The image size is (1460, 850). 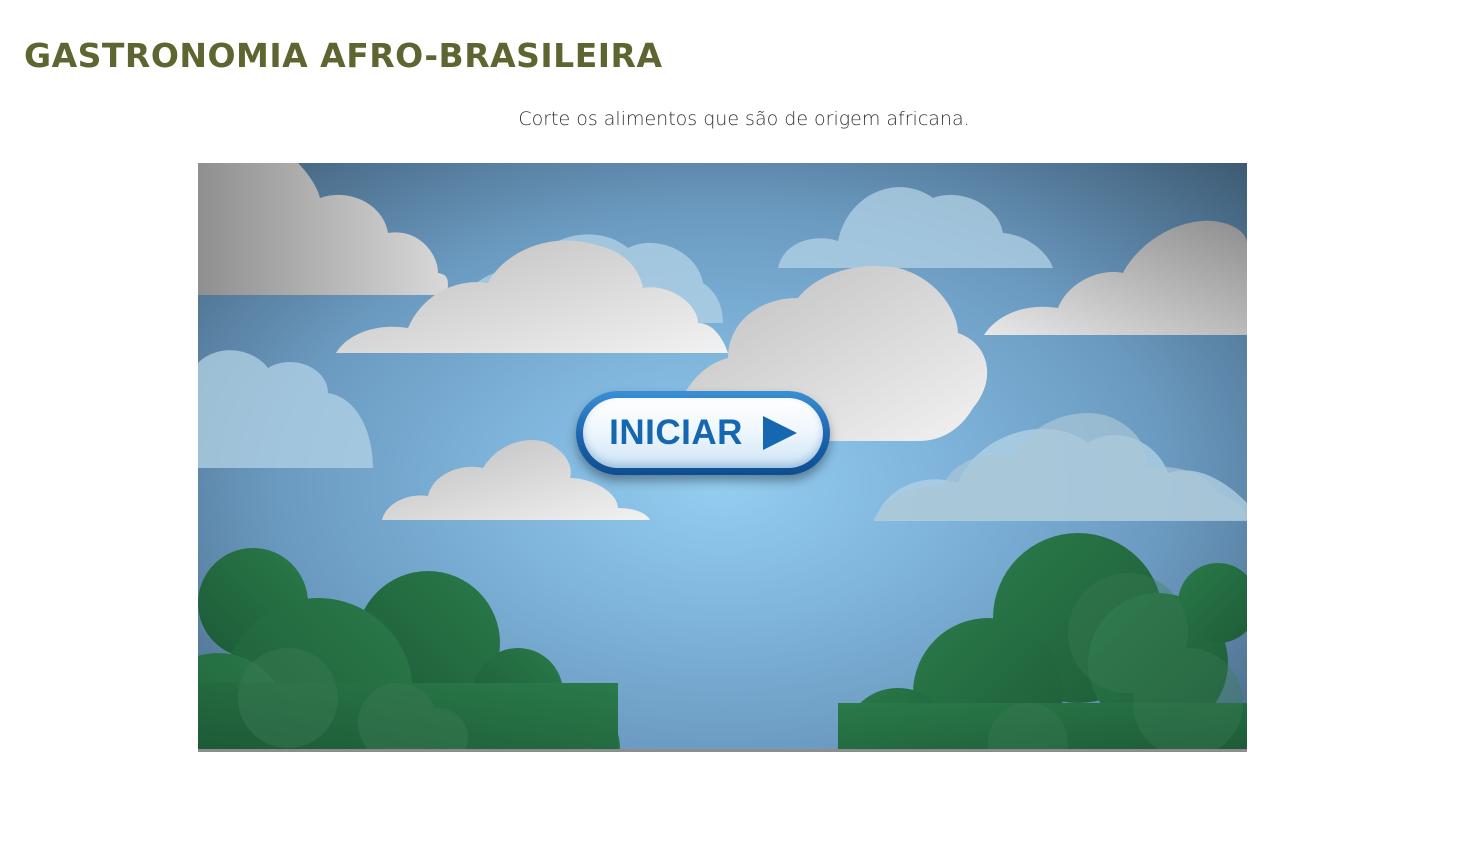 I want to click on play-triangle-icon, so click(x=779, y=433).